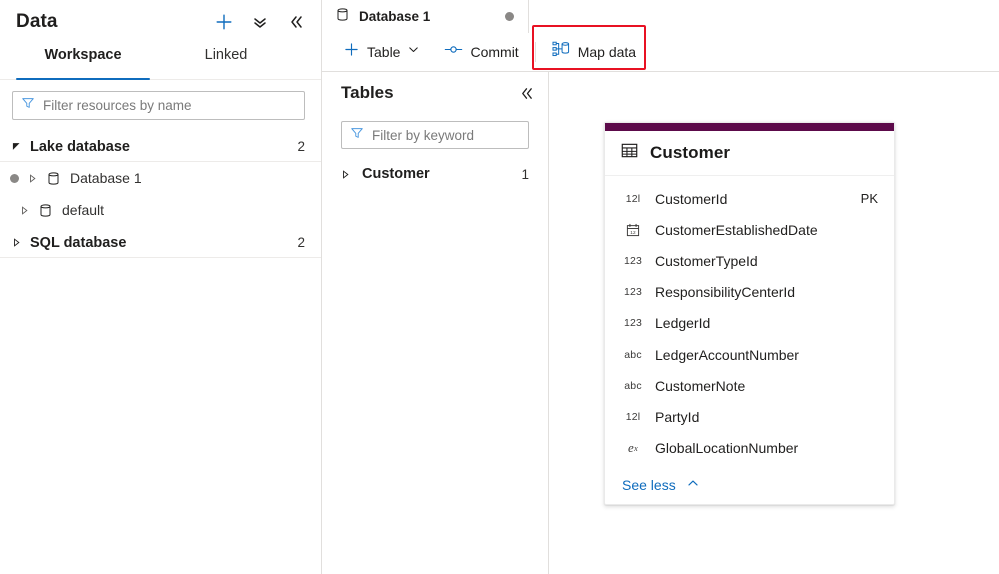  What do you see at coordinates (700, 385) in the screenshot?
I see `entity-field-name: CustomerNote` at bounding box center [700, 385].